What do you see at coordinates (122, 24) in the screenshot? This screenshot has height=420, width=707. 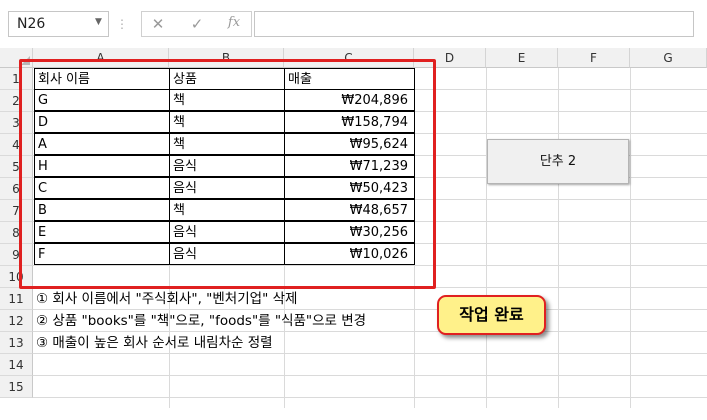 I see `grip-dots-icon: ⋮` at bounding box center [122, 24].